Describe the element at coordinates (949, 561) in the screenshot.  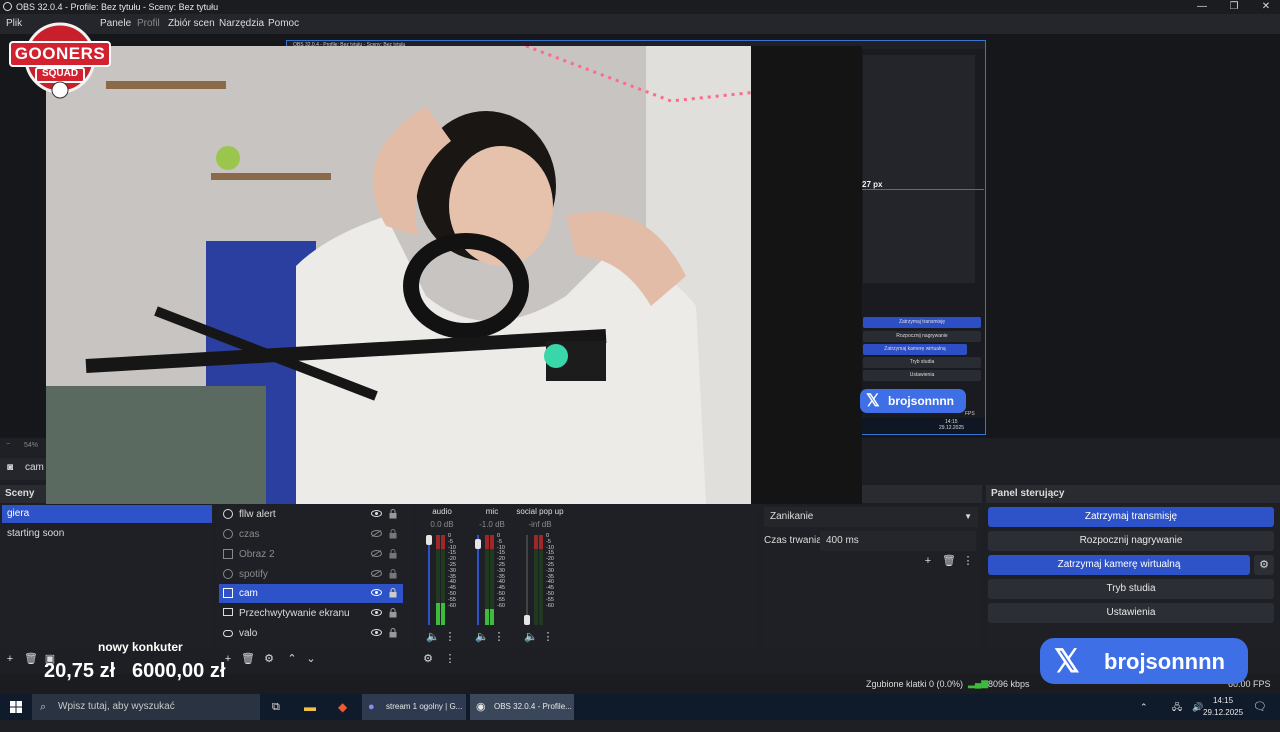
I see `remove-transition-button: 🗑` at that location.